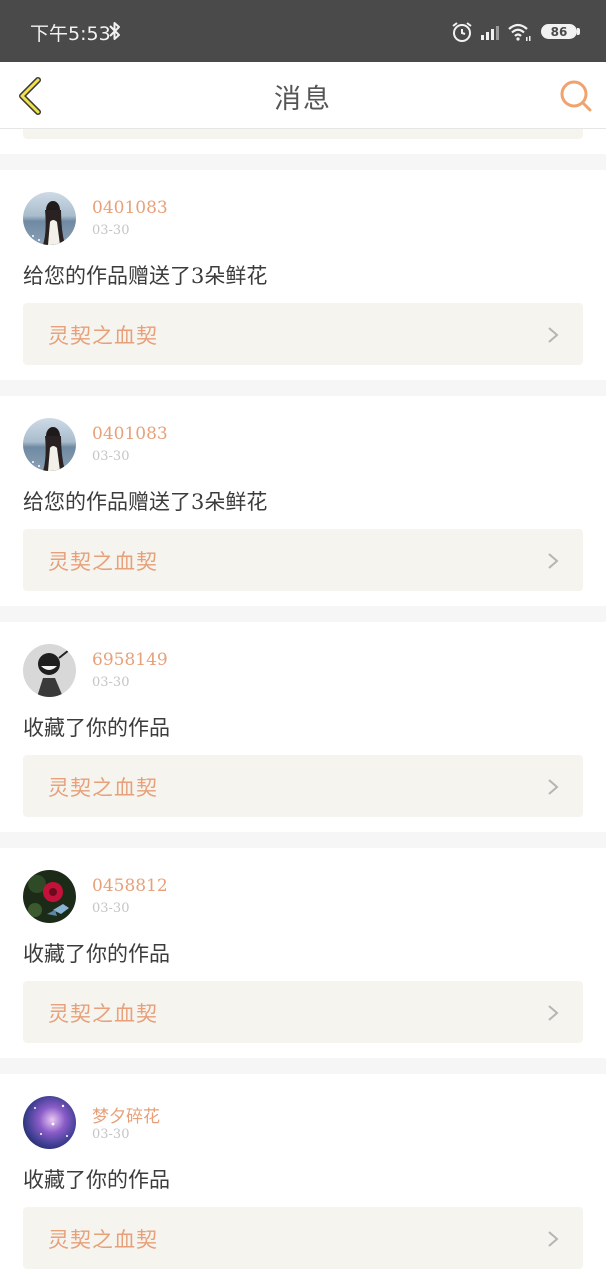 This screenshot has height=1284, width=606. What do you see at coordinates (462, 34) in the screenshot?
I see `alarm-icon` at bounding box center [462, 34].